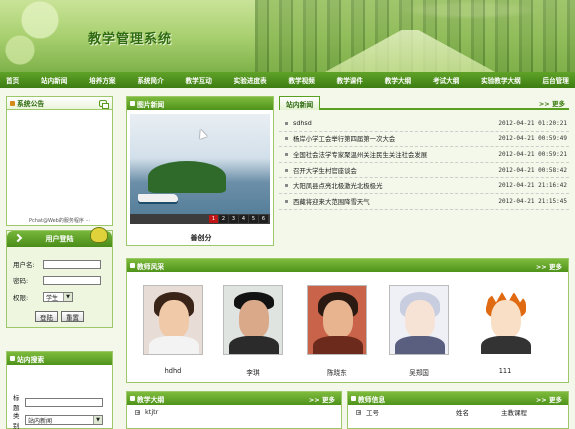 Image resolution: width=575 pixels, height=429 pixels. What do you see at coordinates (173, 371) in the screenshot?
I see `teacher-name: hdhd` at bounding box center [173, 371].